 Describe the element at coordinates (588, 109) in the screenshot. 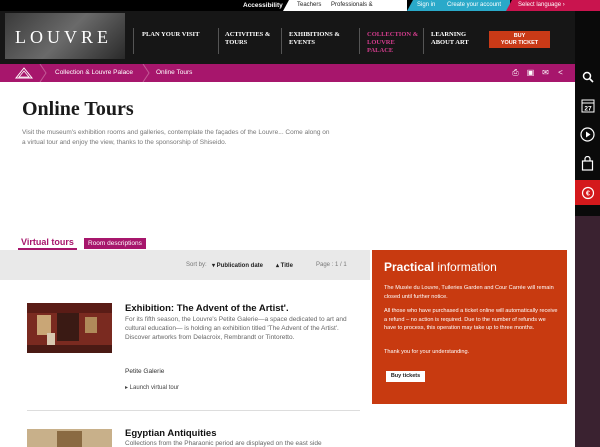

I see `calendar-day: 27` at that location.